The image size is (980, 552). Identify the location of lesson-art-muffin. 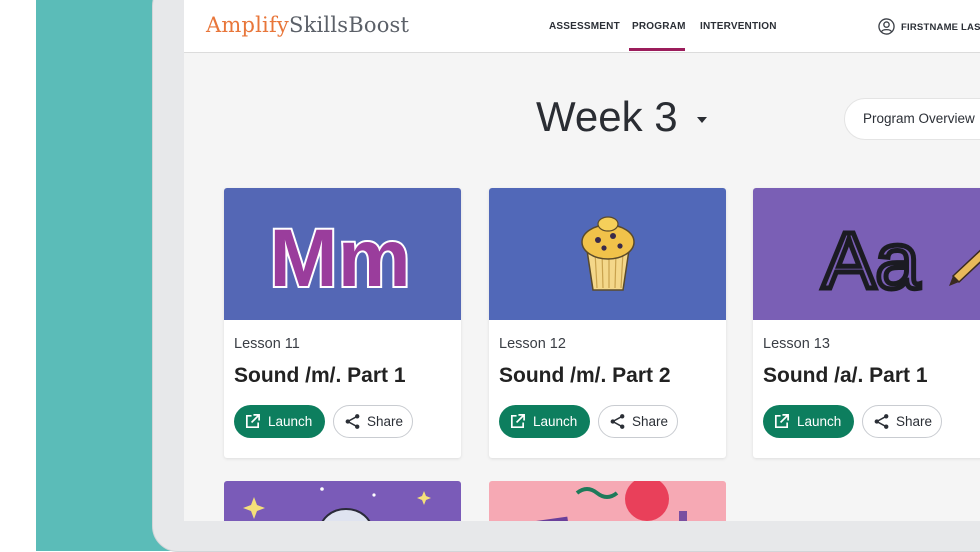
(607, 254).